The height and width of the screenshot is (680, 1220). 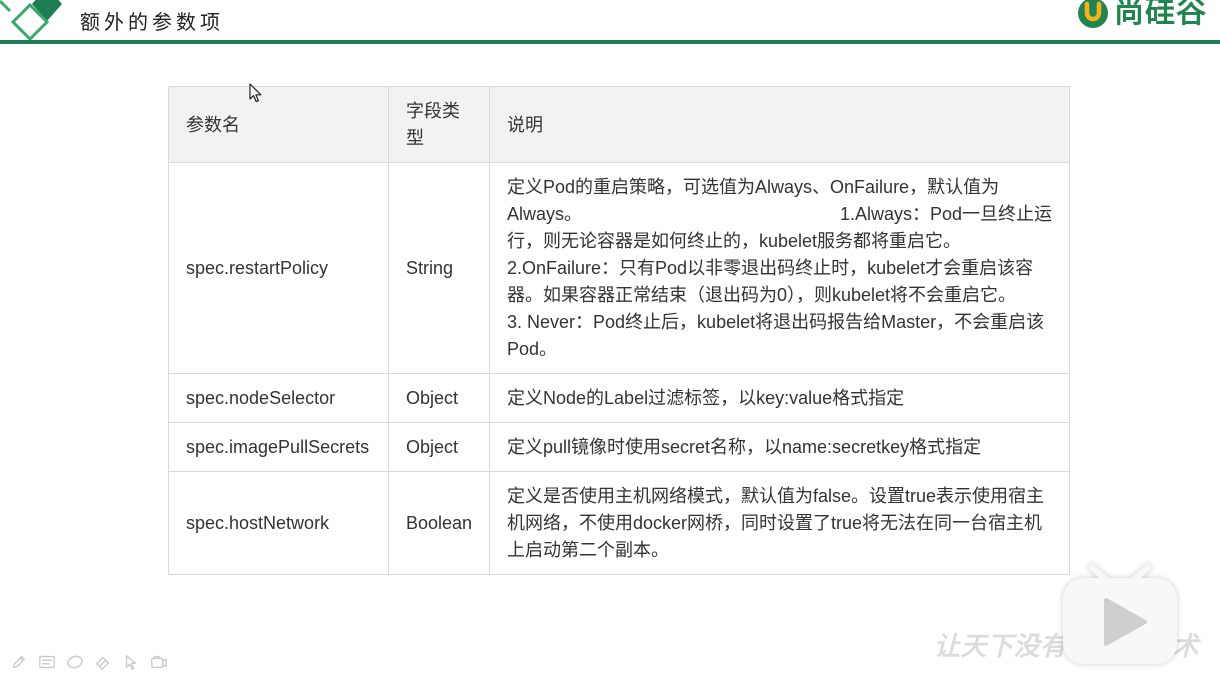 What do you see at coordinates (753, 187) in the screenshot?
I see `description-text: 定义Pod的重启策略，可选值为Always、OnFailure，默认值为` at bounding box center [753, 187].